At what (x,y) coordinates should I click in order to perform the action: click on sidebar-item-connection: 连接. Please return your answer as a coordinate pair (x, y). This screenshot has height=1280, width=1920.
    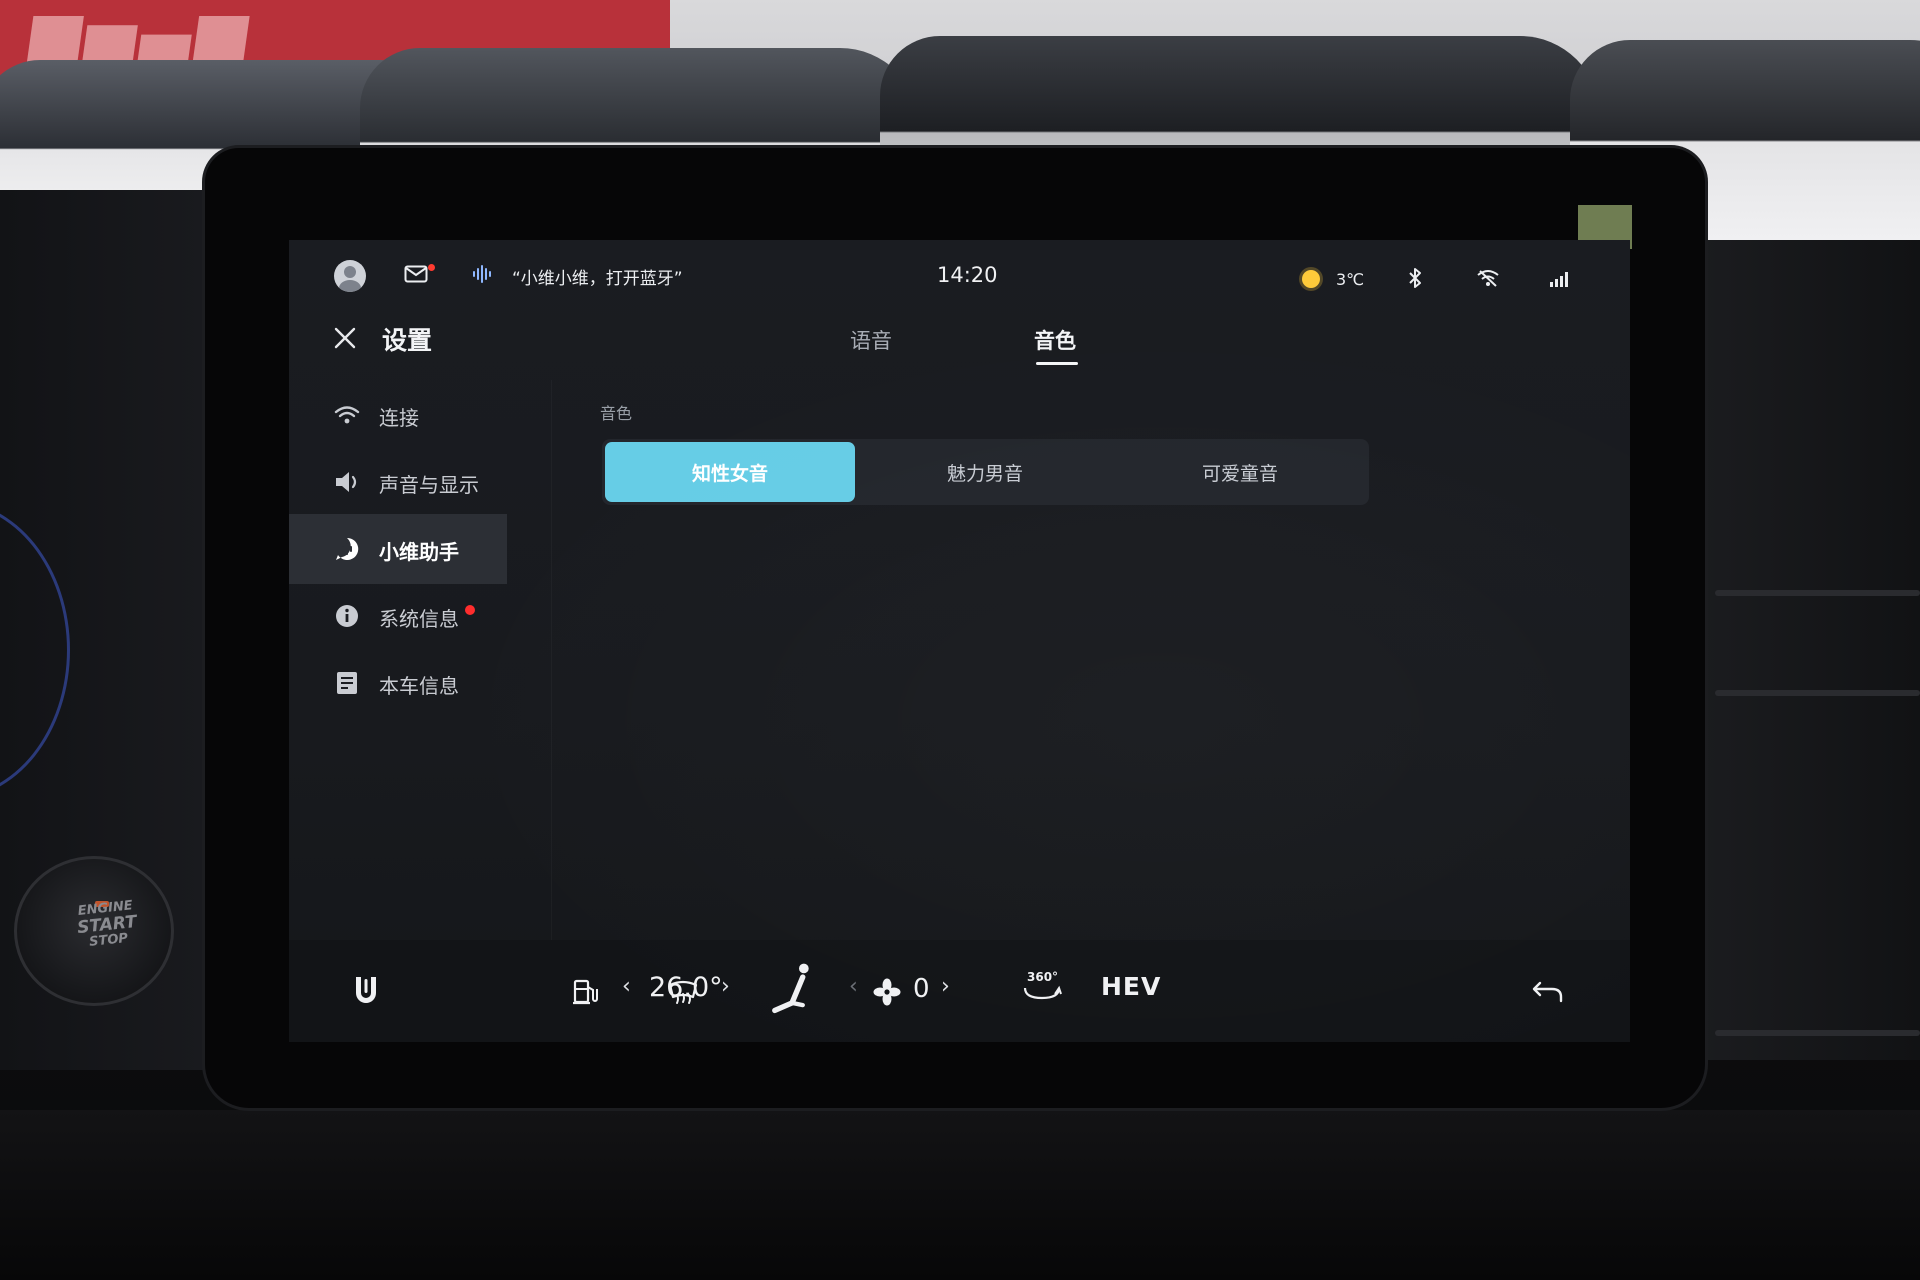
    Looking at the image, I should click on (420, 415).